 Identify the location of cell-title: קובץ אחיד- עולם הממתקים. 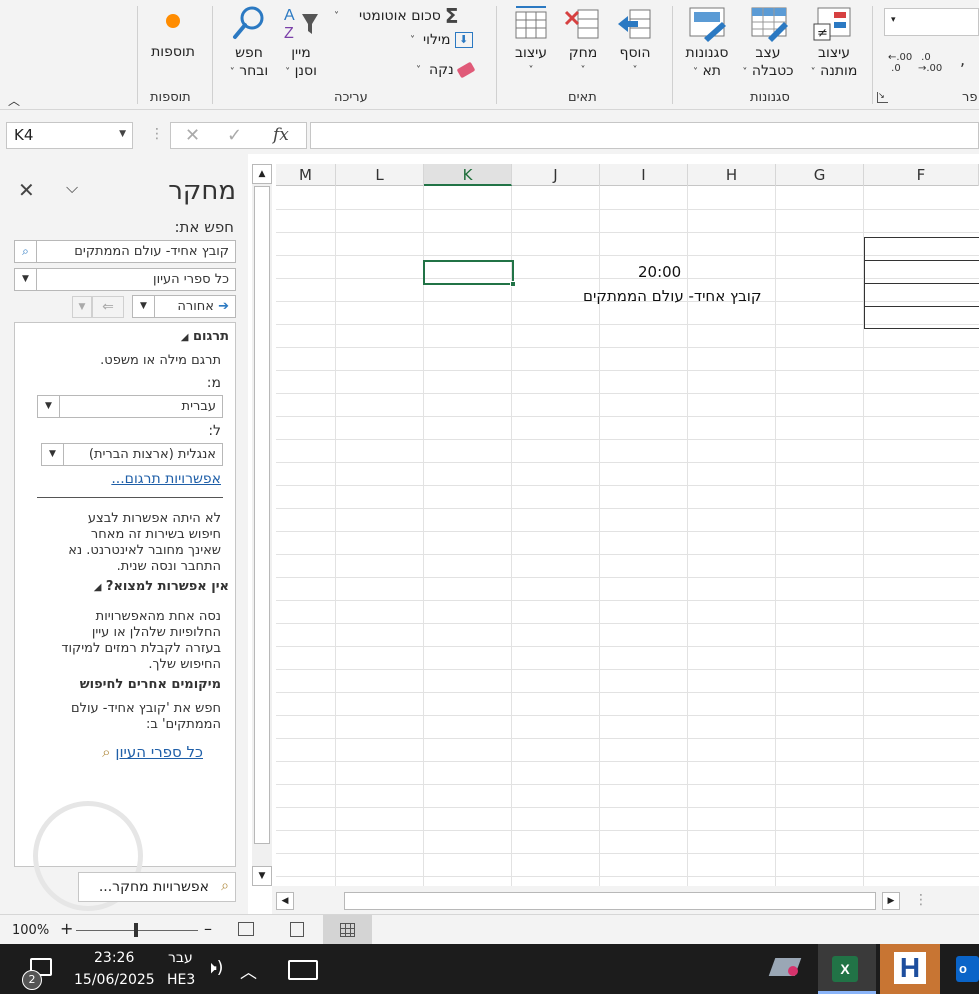
(672, 296).